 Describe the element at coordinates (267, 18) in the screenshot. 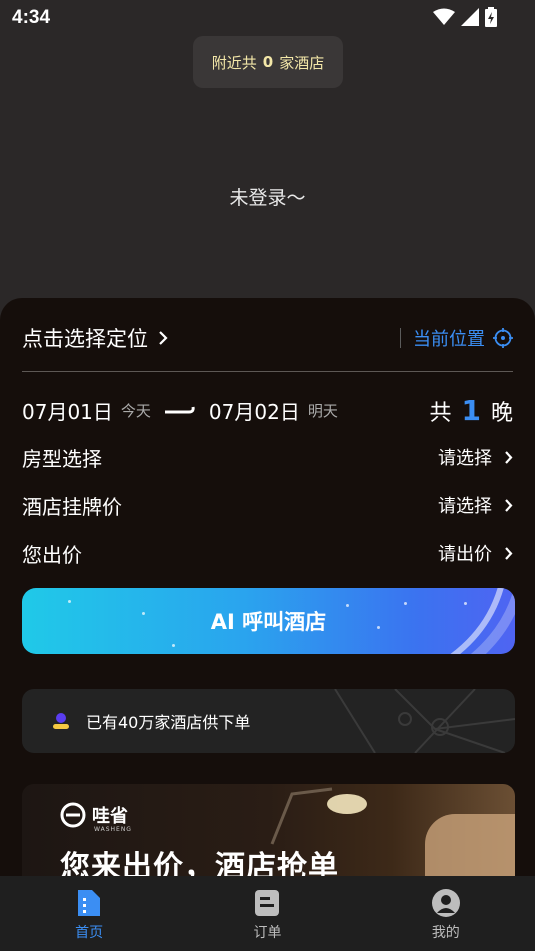

I see `status-bar: 4:34` at that location.